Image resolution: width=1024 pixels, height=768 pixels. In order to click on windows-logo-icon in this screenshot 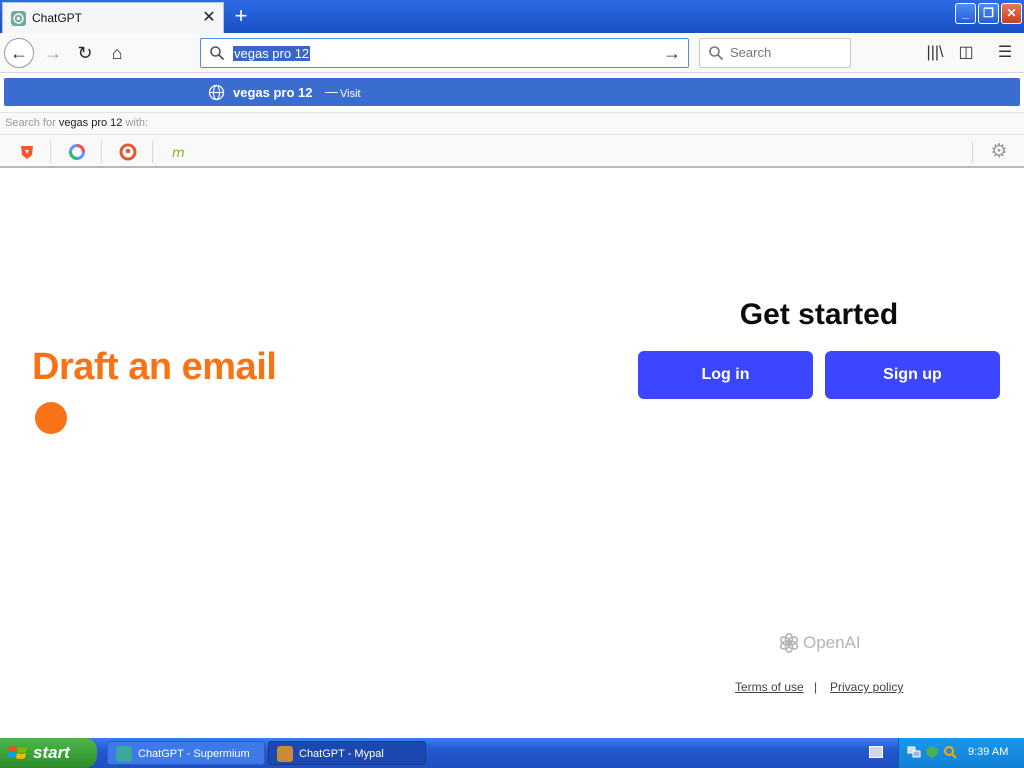, I will do `click(17, 752)`.